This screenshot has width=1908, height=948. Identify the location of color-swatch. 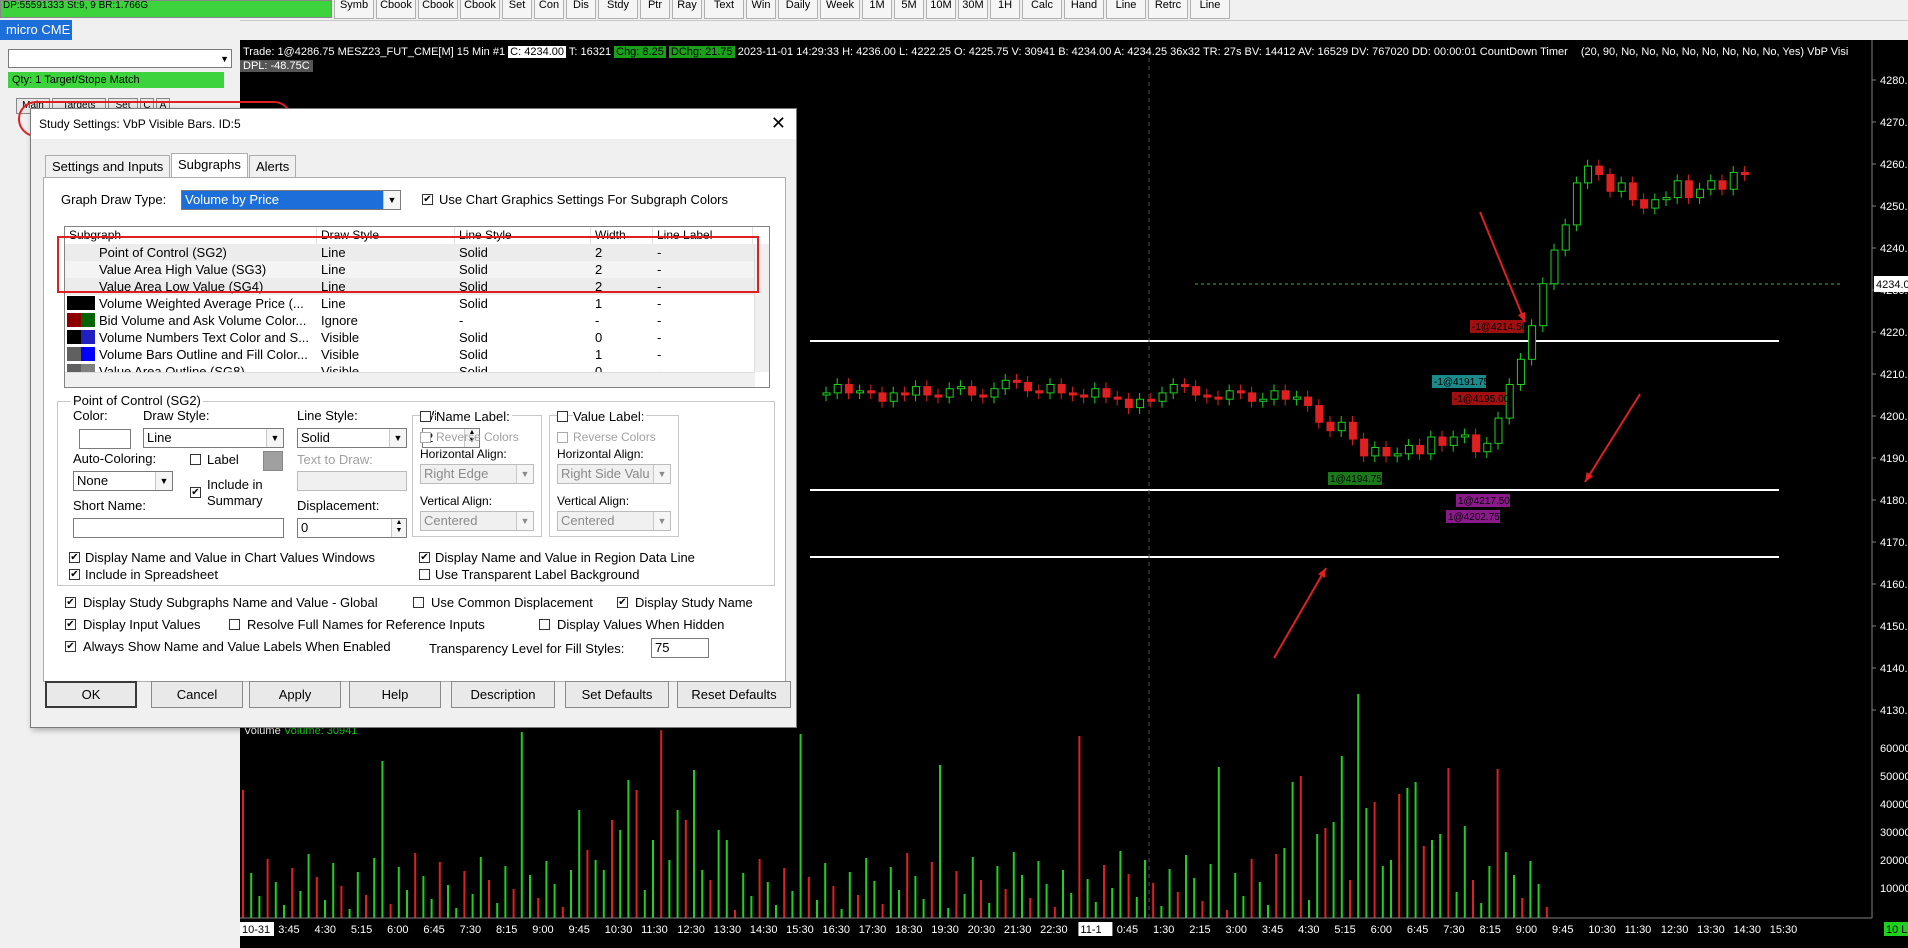
(105, 439).